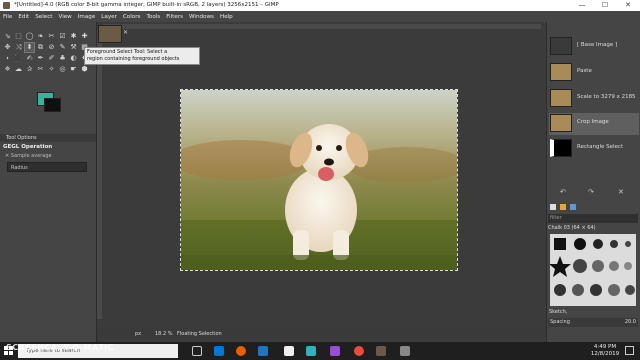 The height and width of the screenshot is (360, 640). I want to click on history-item-crop-image: Crop Image, so click(594, 124).